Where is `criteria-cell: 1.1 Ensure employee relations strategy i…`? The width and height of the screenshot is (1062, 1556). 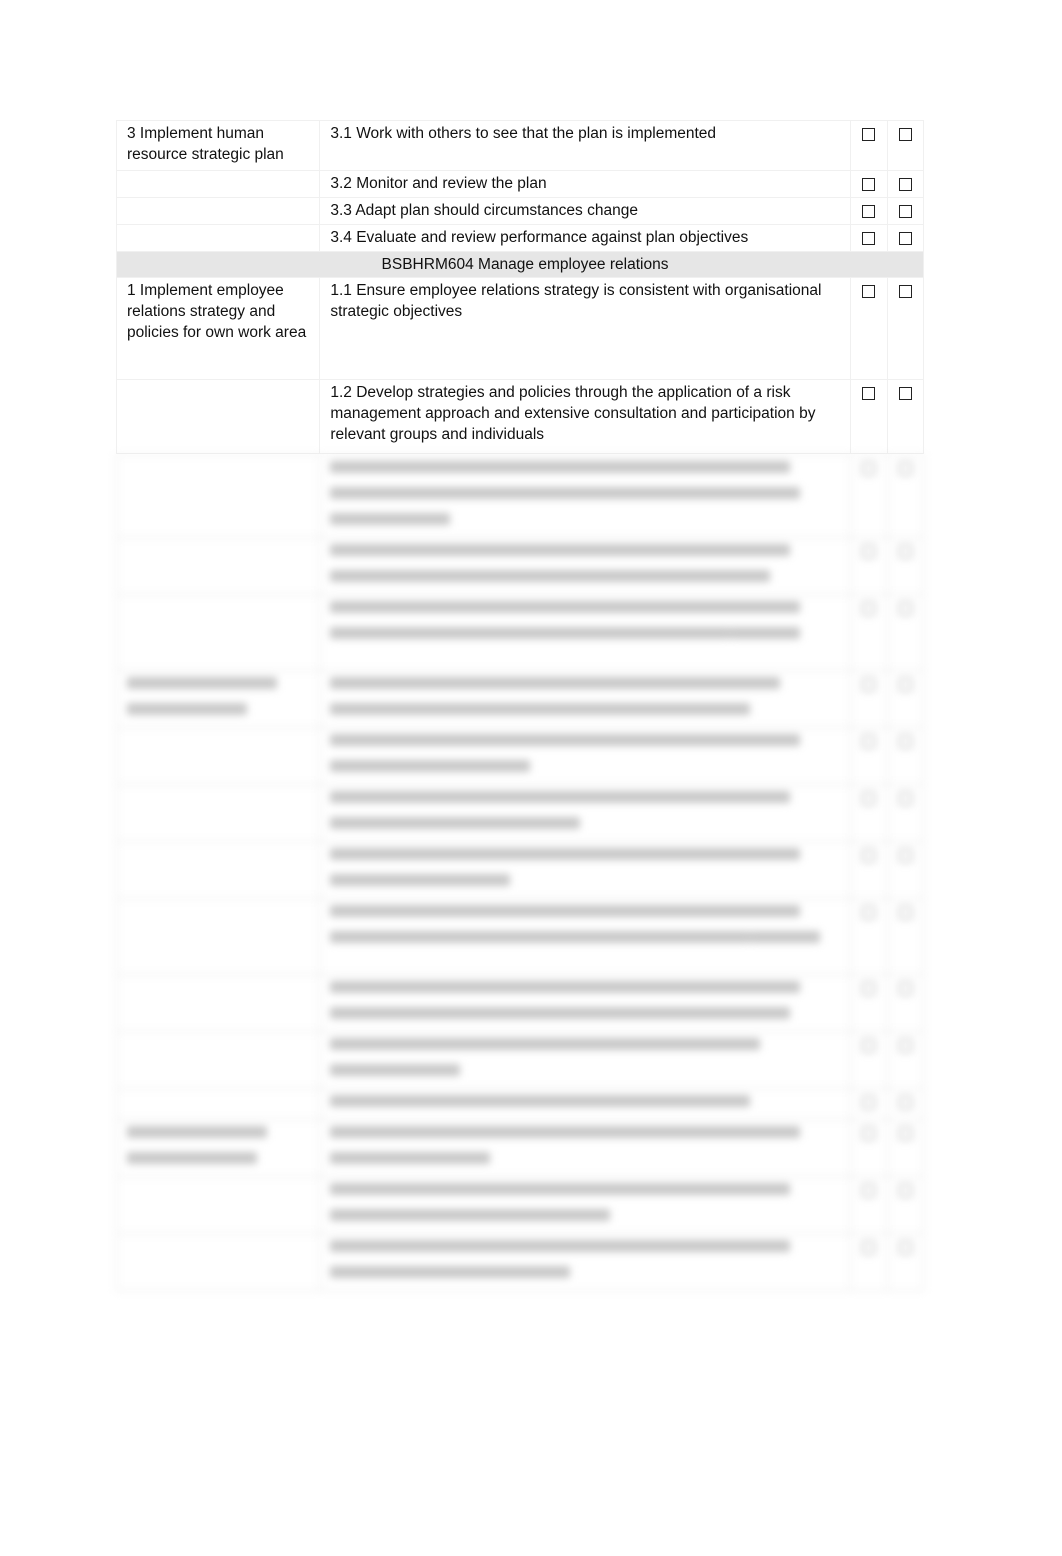 criteria-cell: 1.1 Ensure employee relations strategy i… is located at coordinates (585, 328).